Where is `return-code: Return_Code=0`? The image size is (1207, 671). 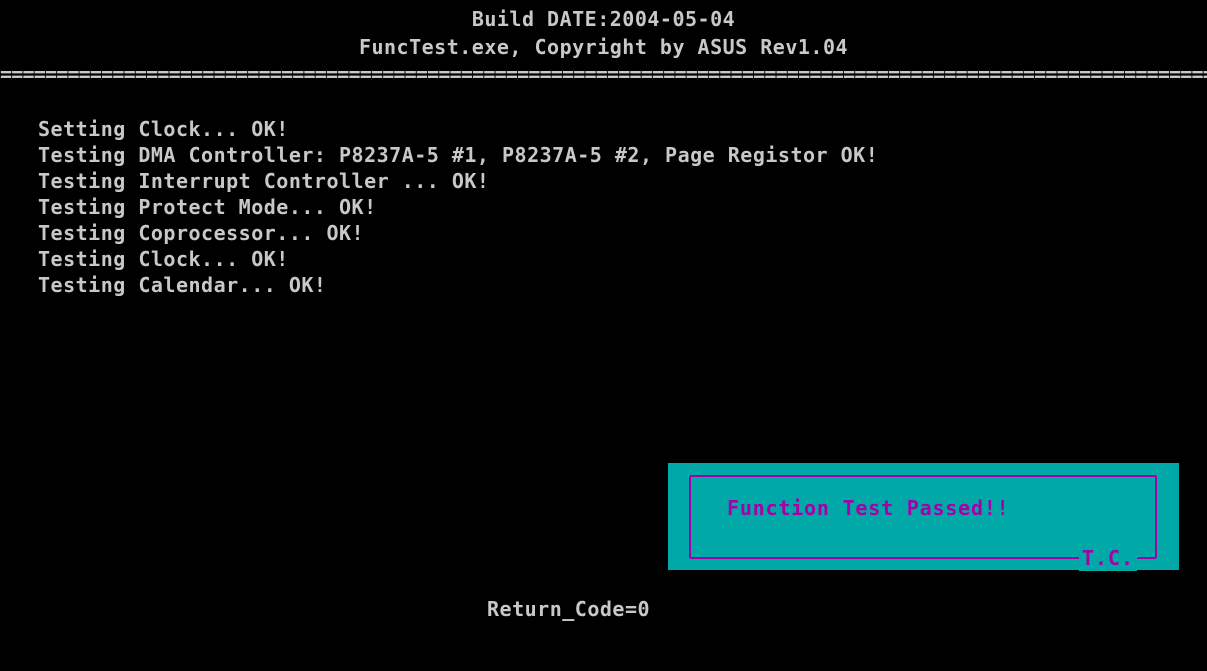 return-code: Return_Code=0 is located at coordinates (569, 609).